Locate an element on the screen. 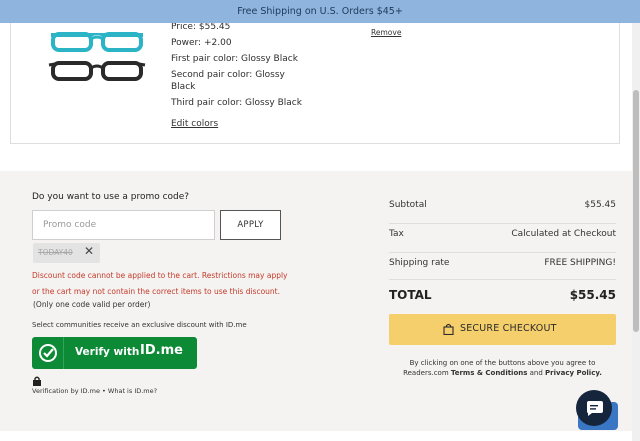  apply-button: APPLY is located at coordinates (250, 225).